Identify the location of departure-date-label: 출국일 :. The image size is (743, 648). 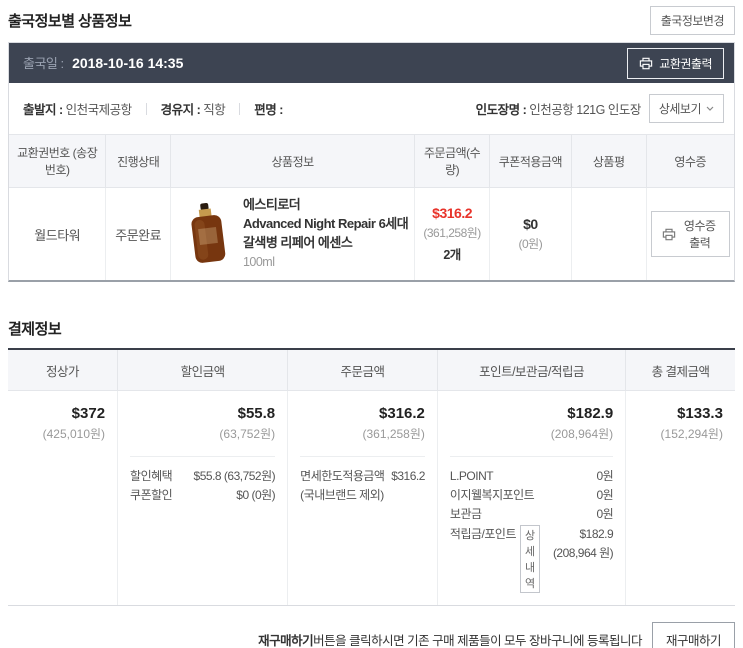
(43, 63).